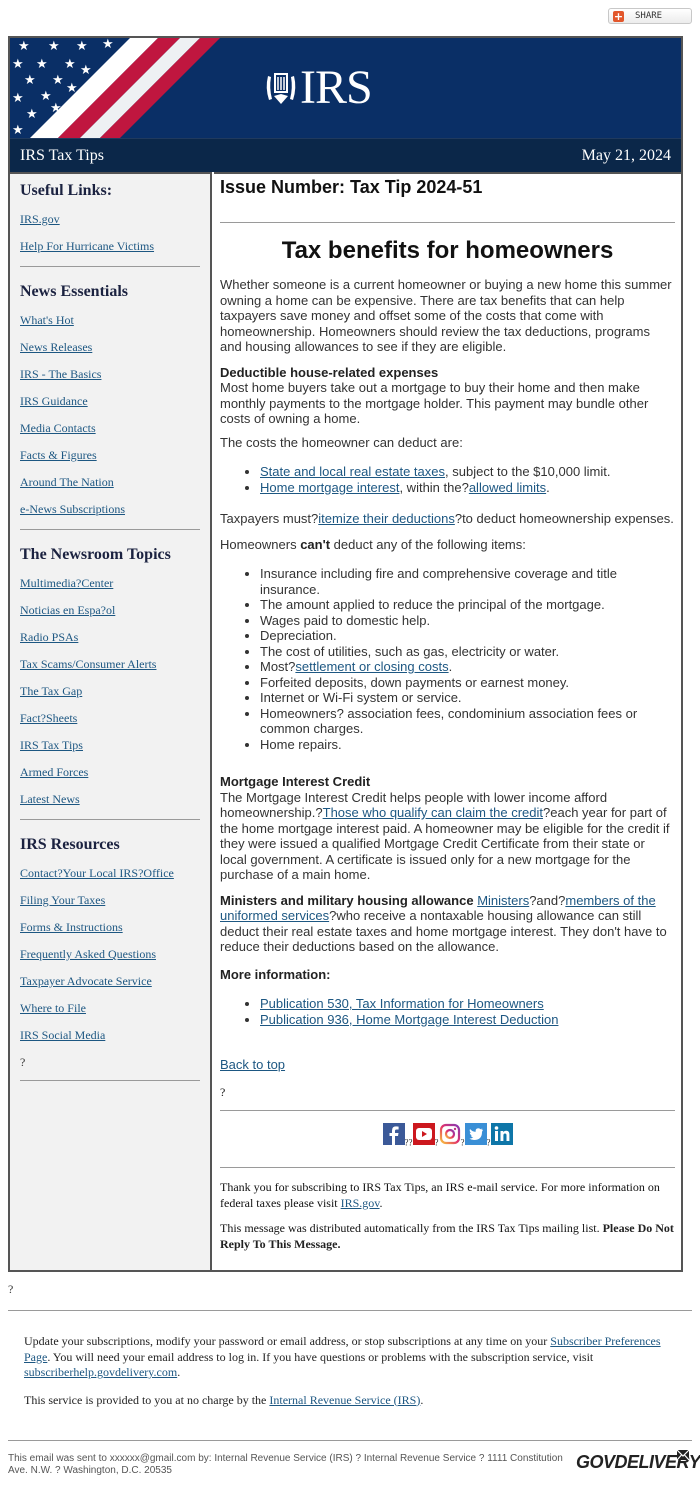  Describe the element at coordinates (110, 509) in the screenshot. I see `sidebar-link-enews-subscriptions: e-News Subscriptions` at that location.